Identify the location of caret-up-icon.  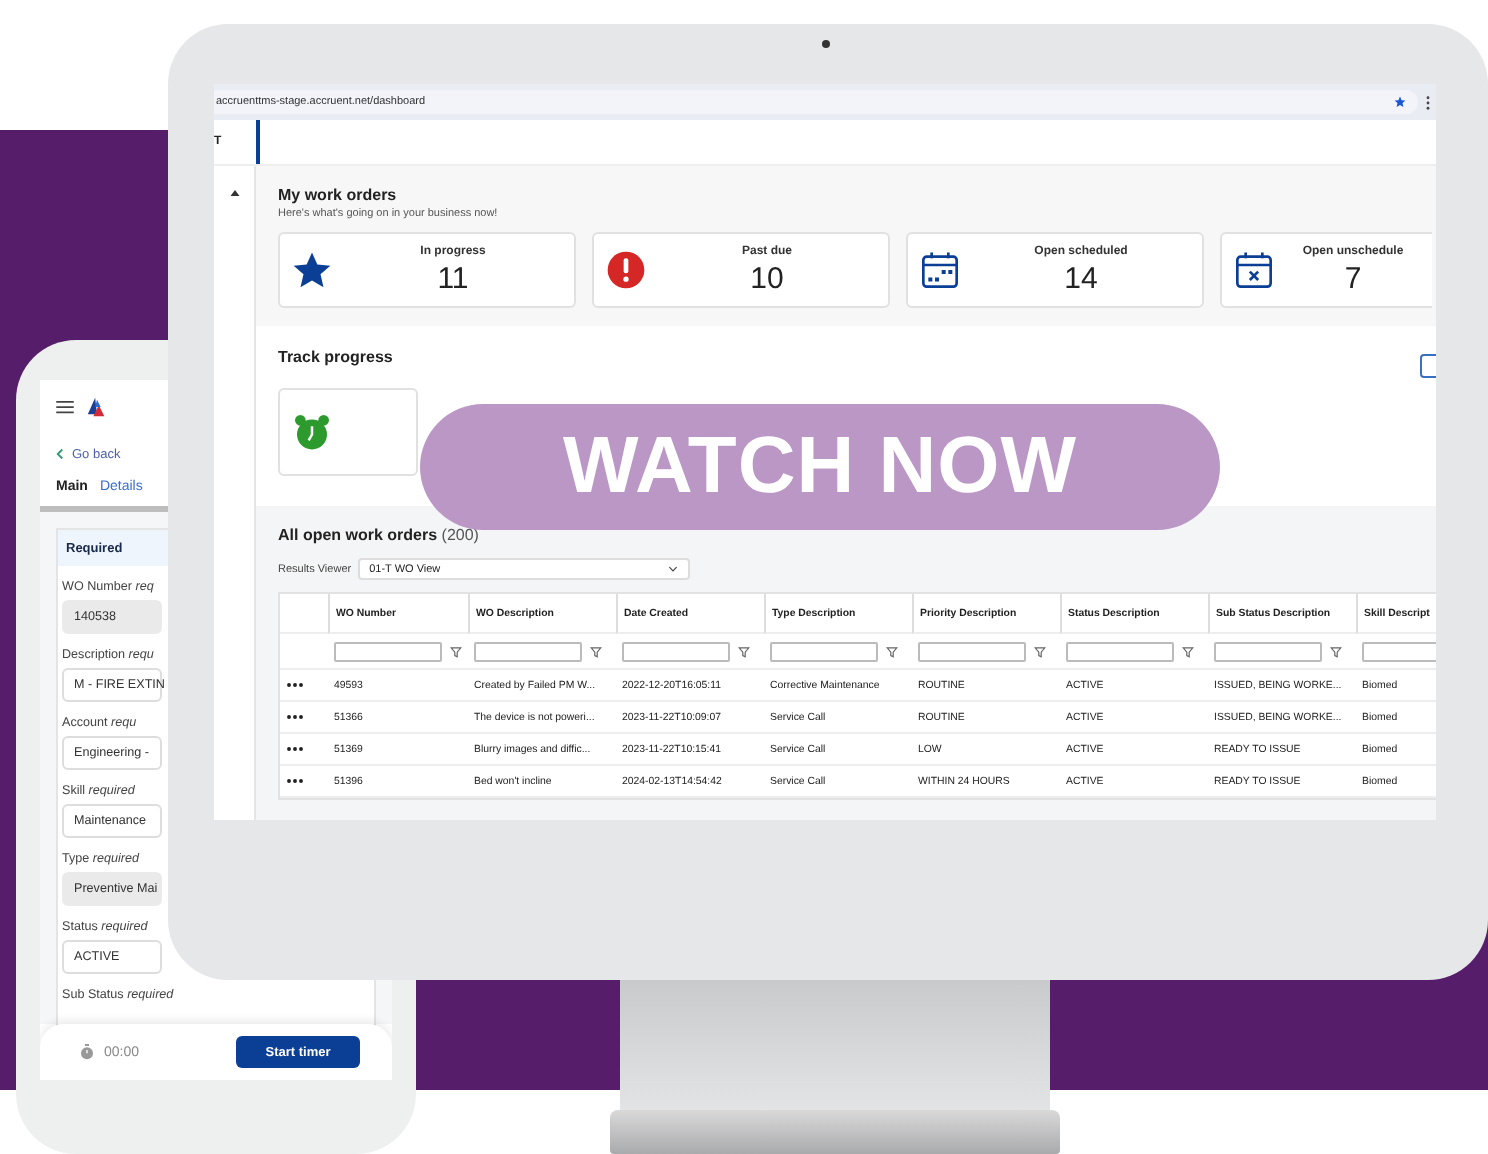
(234, 193).